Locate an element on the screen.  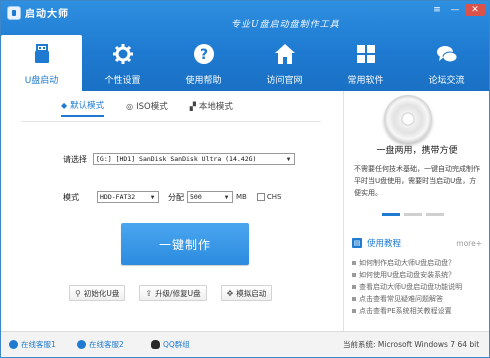
tab-iso-mode: ◎ ISO模式 is located at coordinates (147, 108).